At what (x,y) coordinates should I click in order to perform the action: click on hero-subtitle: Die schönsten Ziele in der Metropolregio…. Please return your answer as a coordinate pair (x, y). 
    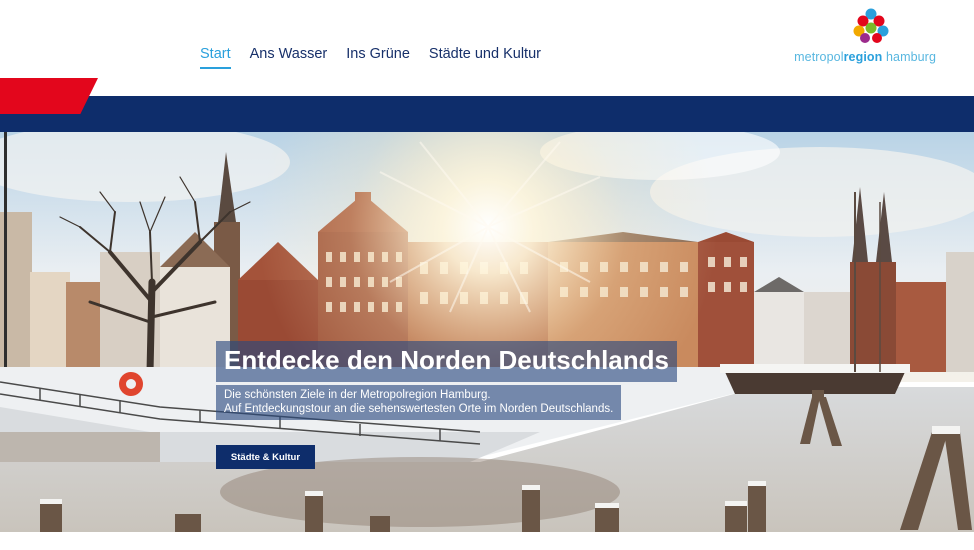
    Looking at the image, I should click on (419, 402).